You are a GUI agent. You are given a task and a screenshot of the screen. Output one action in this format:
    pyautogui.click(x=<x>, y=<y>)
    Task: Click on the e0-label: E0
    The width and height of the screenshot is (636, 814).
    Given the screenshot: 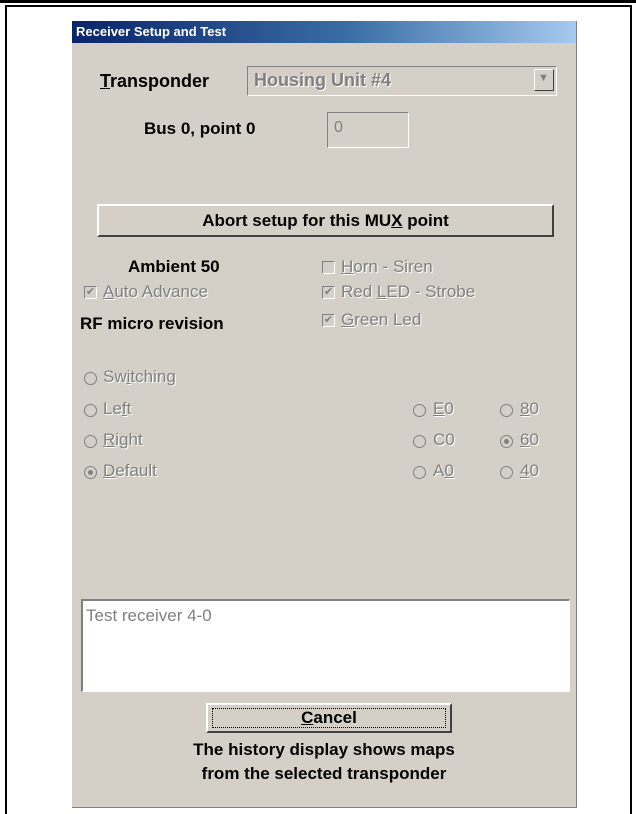 What is the action you would take?
    pyautogui.click(x=443, y=408)
    